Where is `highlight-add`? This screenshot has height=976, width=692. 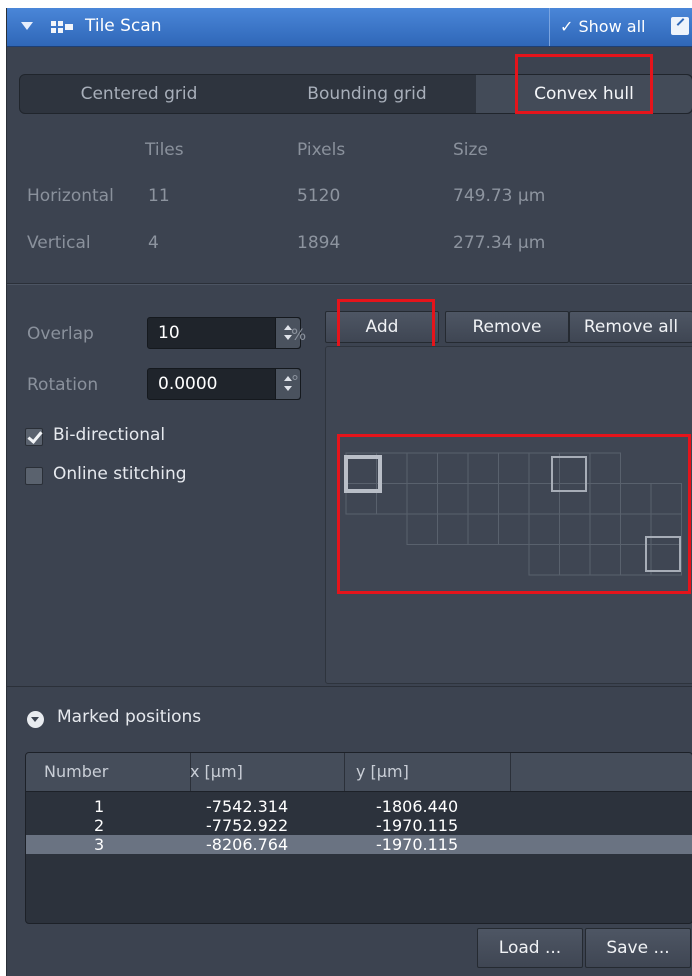
highlight-add is located at coordinates (386, 325).